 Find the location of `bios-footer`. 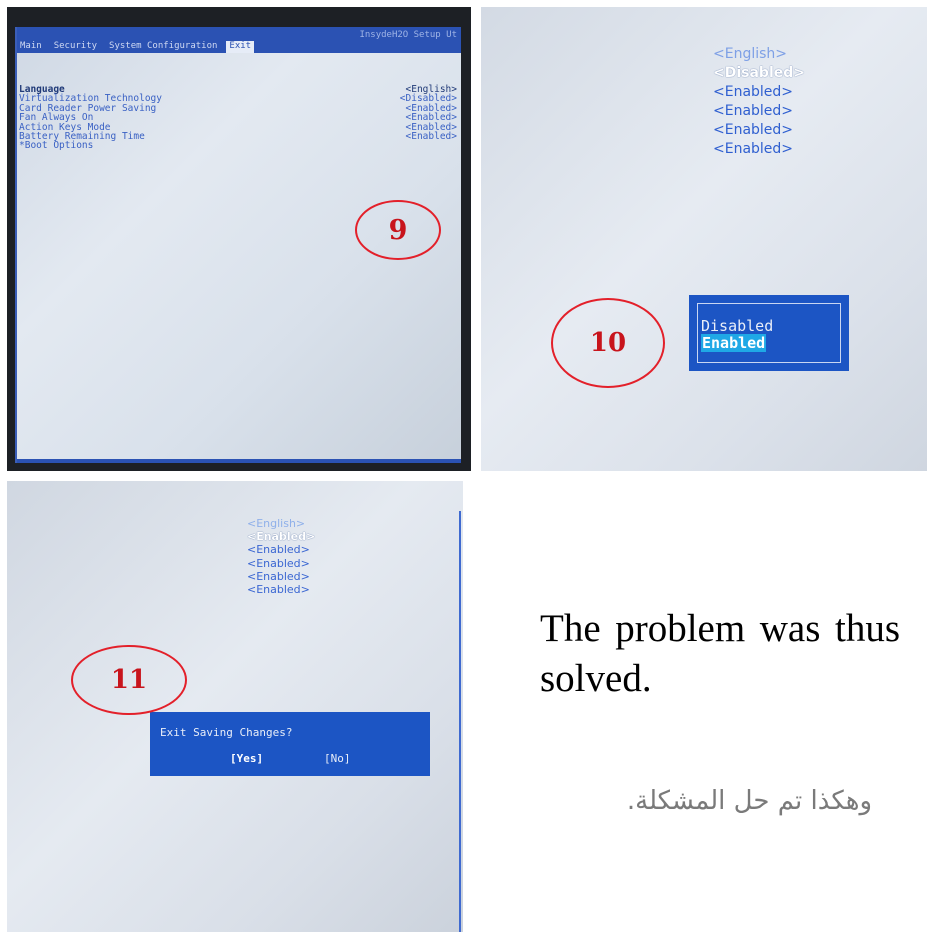

bios-footer is located at coordinates (239, 461).